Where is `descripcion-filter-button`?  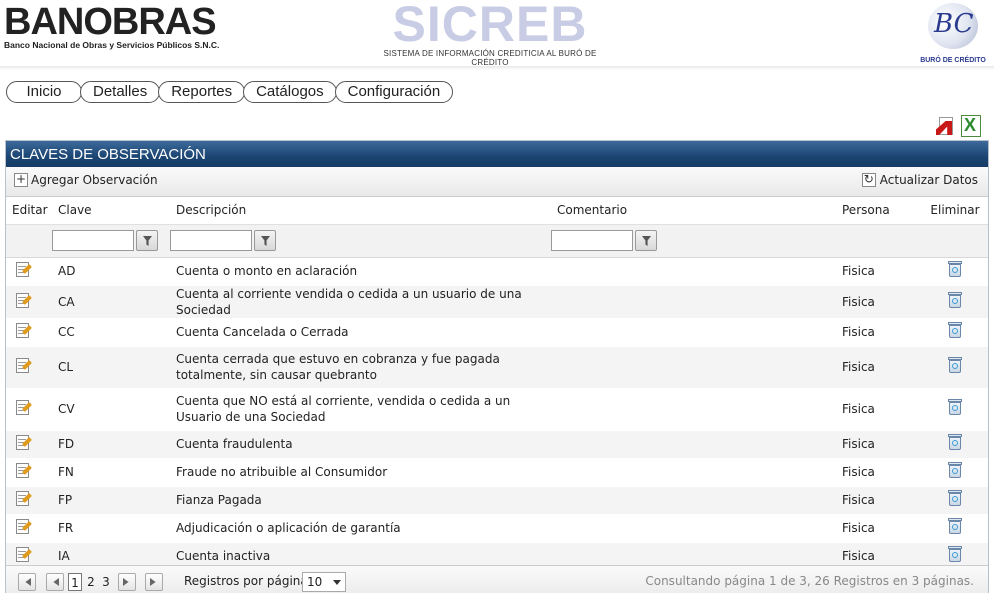
descripcion-filter-button is located at coordinates (265, 240).